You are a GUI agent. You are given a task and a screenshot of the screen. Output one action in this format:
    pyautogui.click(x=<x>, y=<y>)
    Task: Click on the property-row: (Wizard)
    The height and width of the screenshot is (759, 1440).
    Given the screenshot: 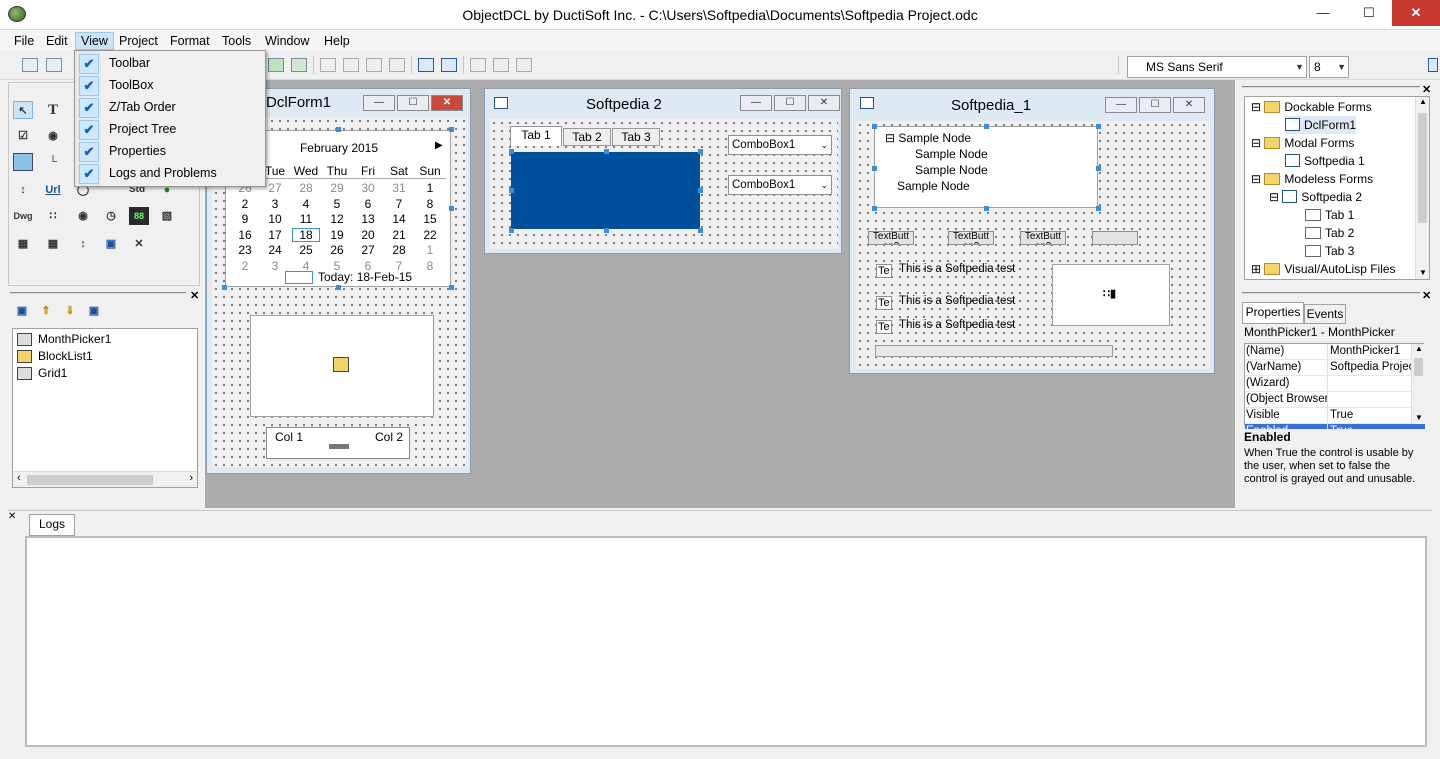 What is the action you would take?
    pyautogui.click(x=1335, y=384)
    